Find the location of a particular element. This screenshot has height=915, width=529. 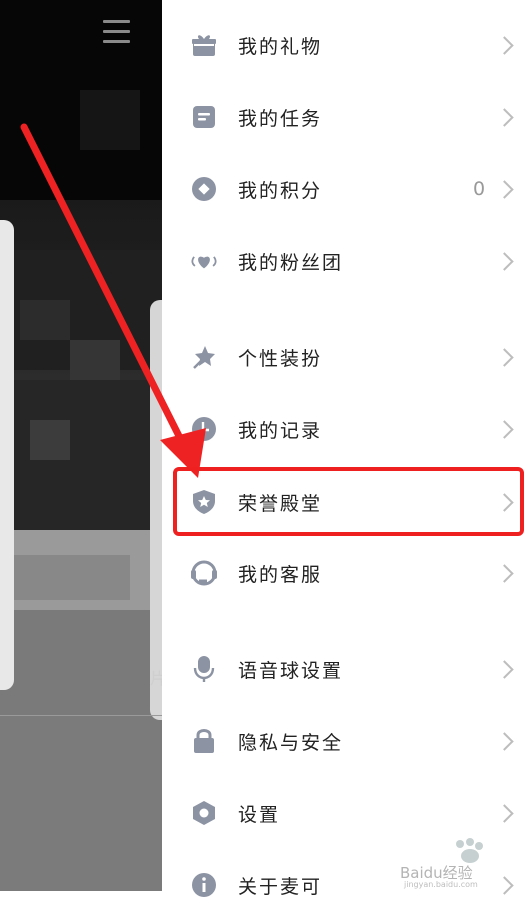

annotation-arrow is located at coordinates (113, 300).